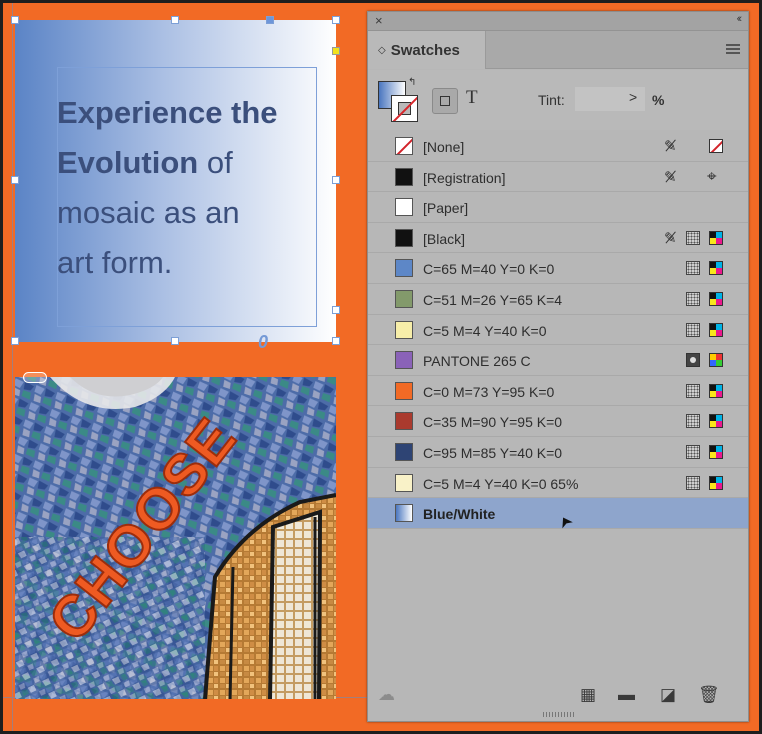  I want to click on resize-handle-bottom-right, so click(336, 341).